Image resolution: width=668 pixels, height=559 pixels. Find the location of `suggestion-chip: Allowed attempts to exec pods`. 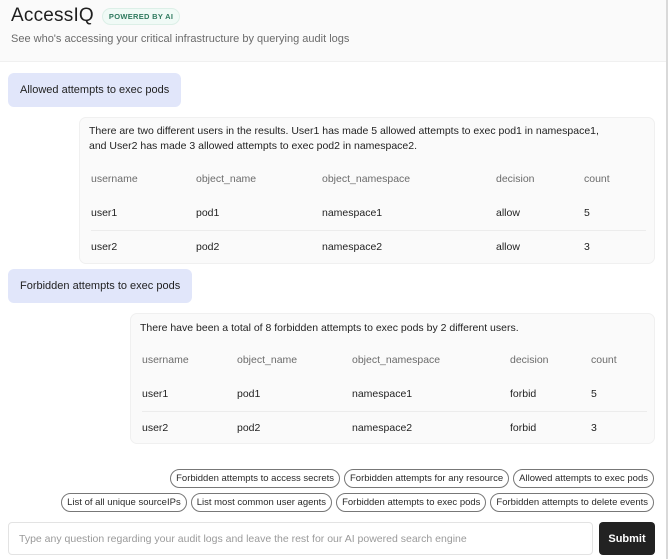

suggestion-chip: Allowed attempts to exec pods is located at coordinates (583, 478).